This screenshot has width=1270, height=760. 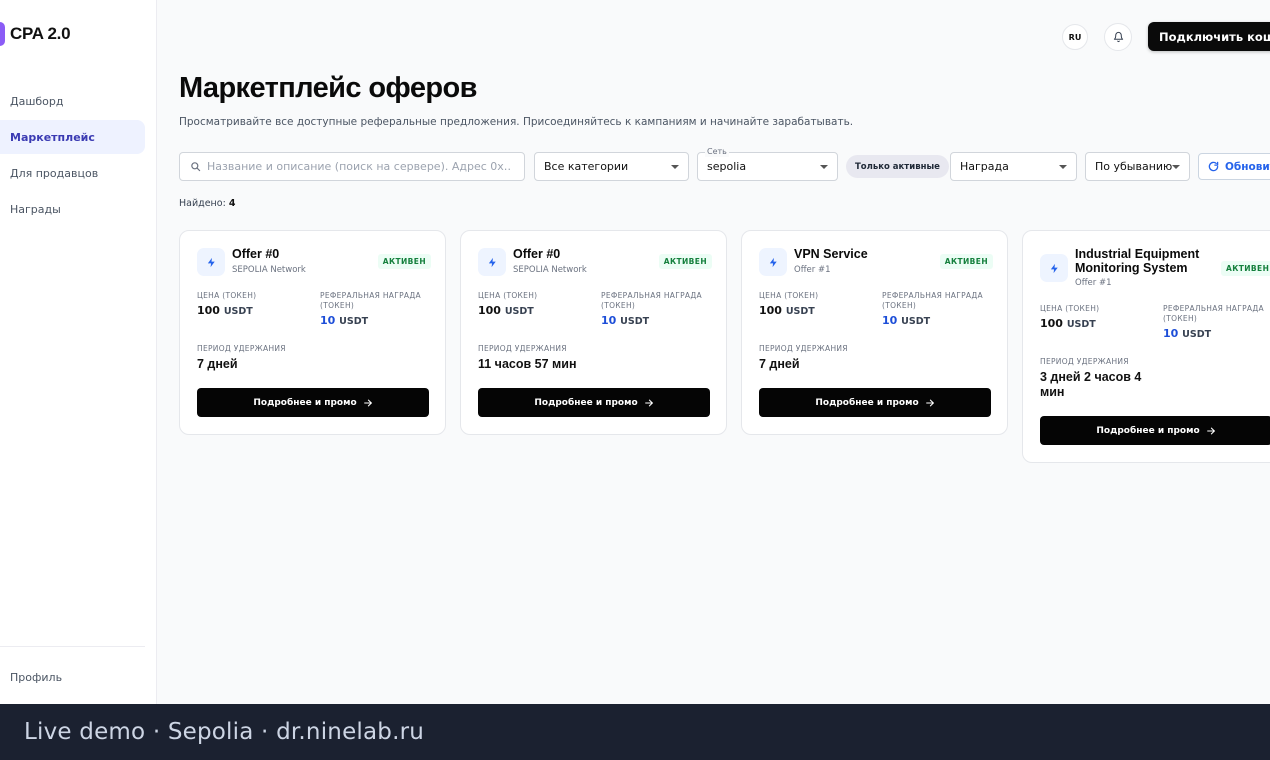 I want to click on offer-title: Industrial Equipment Monitoring System, so click(x=1137, y=261).